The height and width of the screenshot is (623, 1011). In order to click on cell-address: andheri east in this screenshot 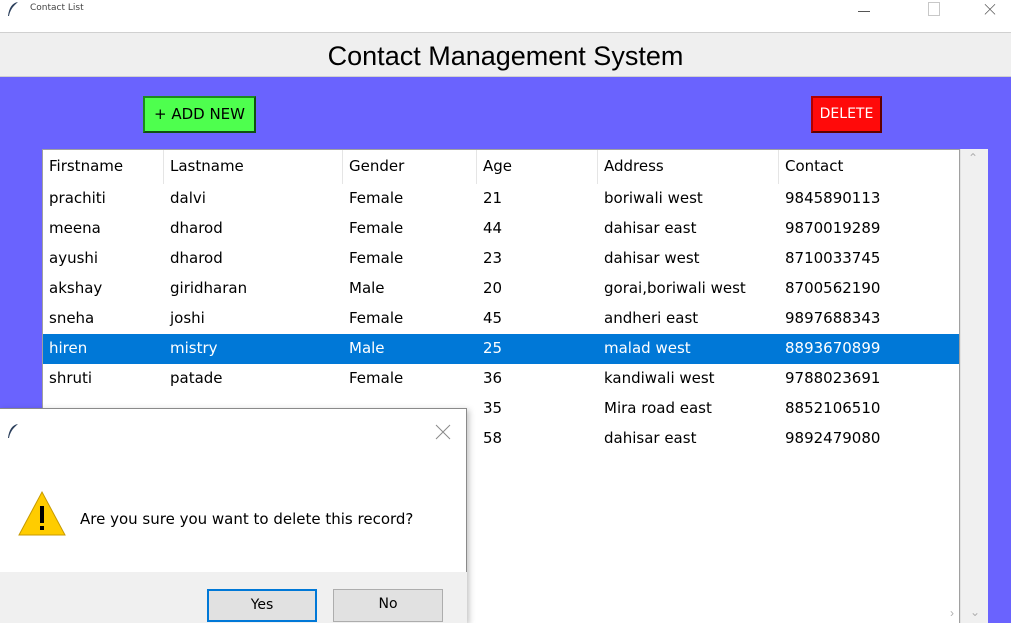, I will do `click(651, 318)`.